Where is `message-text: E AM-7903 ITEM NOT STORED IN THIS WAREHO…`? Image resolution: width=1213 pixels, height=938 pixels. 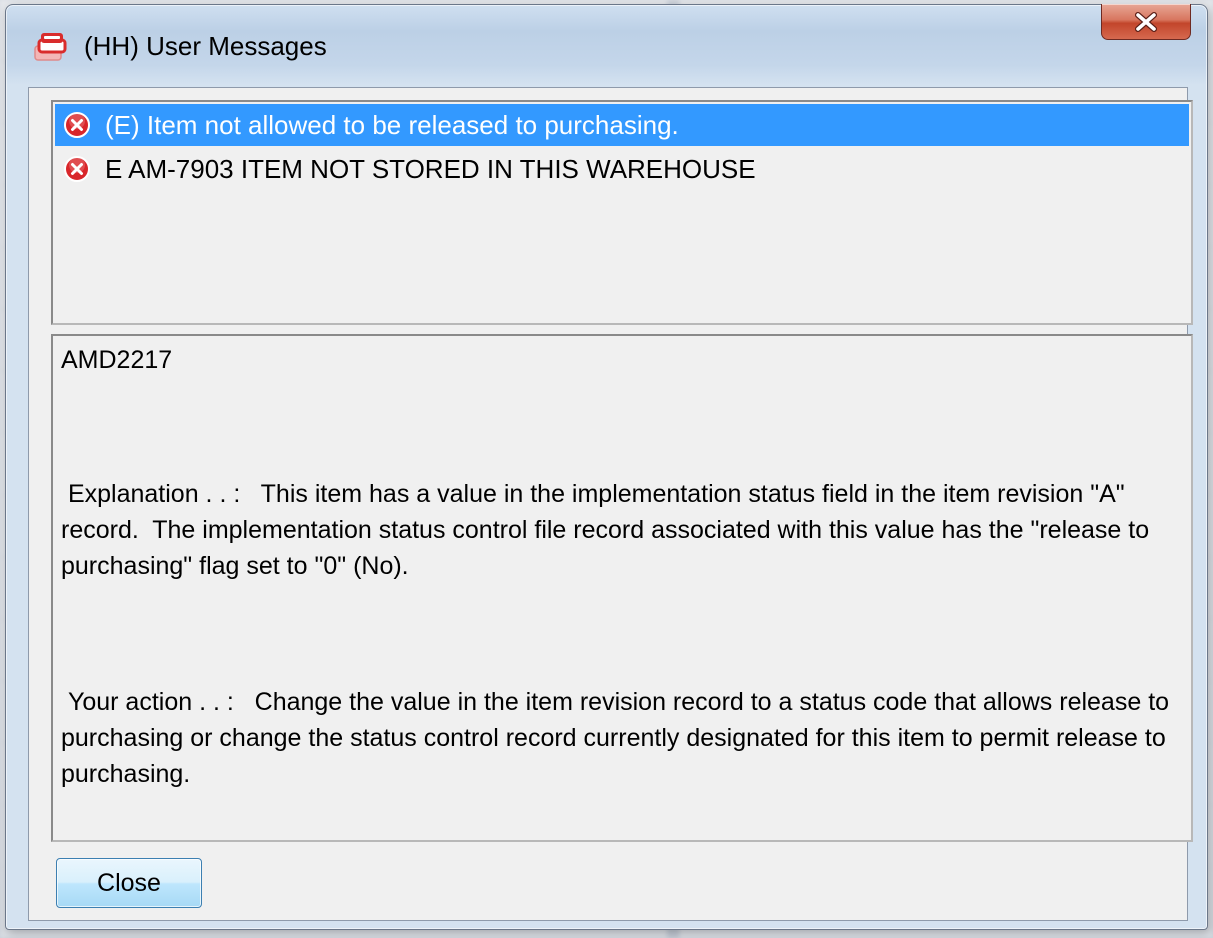
message-text: E AM-7903 ITEM NOT STORED IN THIS WAREHO… is located at coordinates (430, 168).